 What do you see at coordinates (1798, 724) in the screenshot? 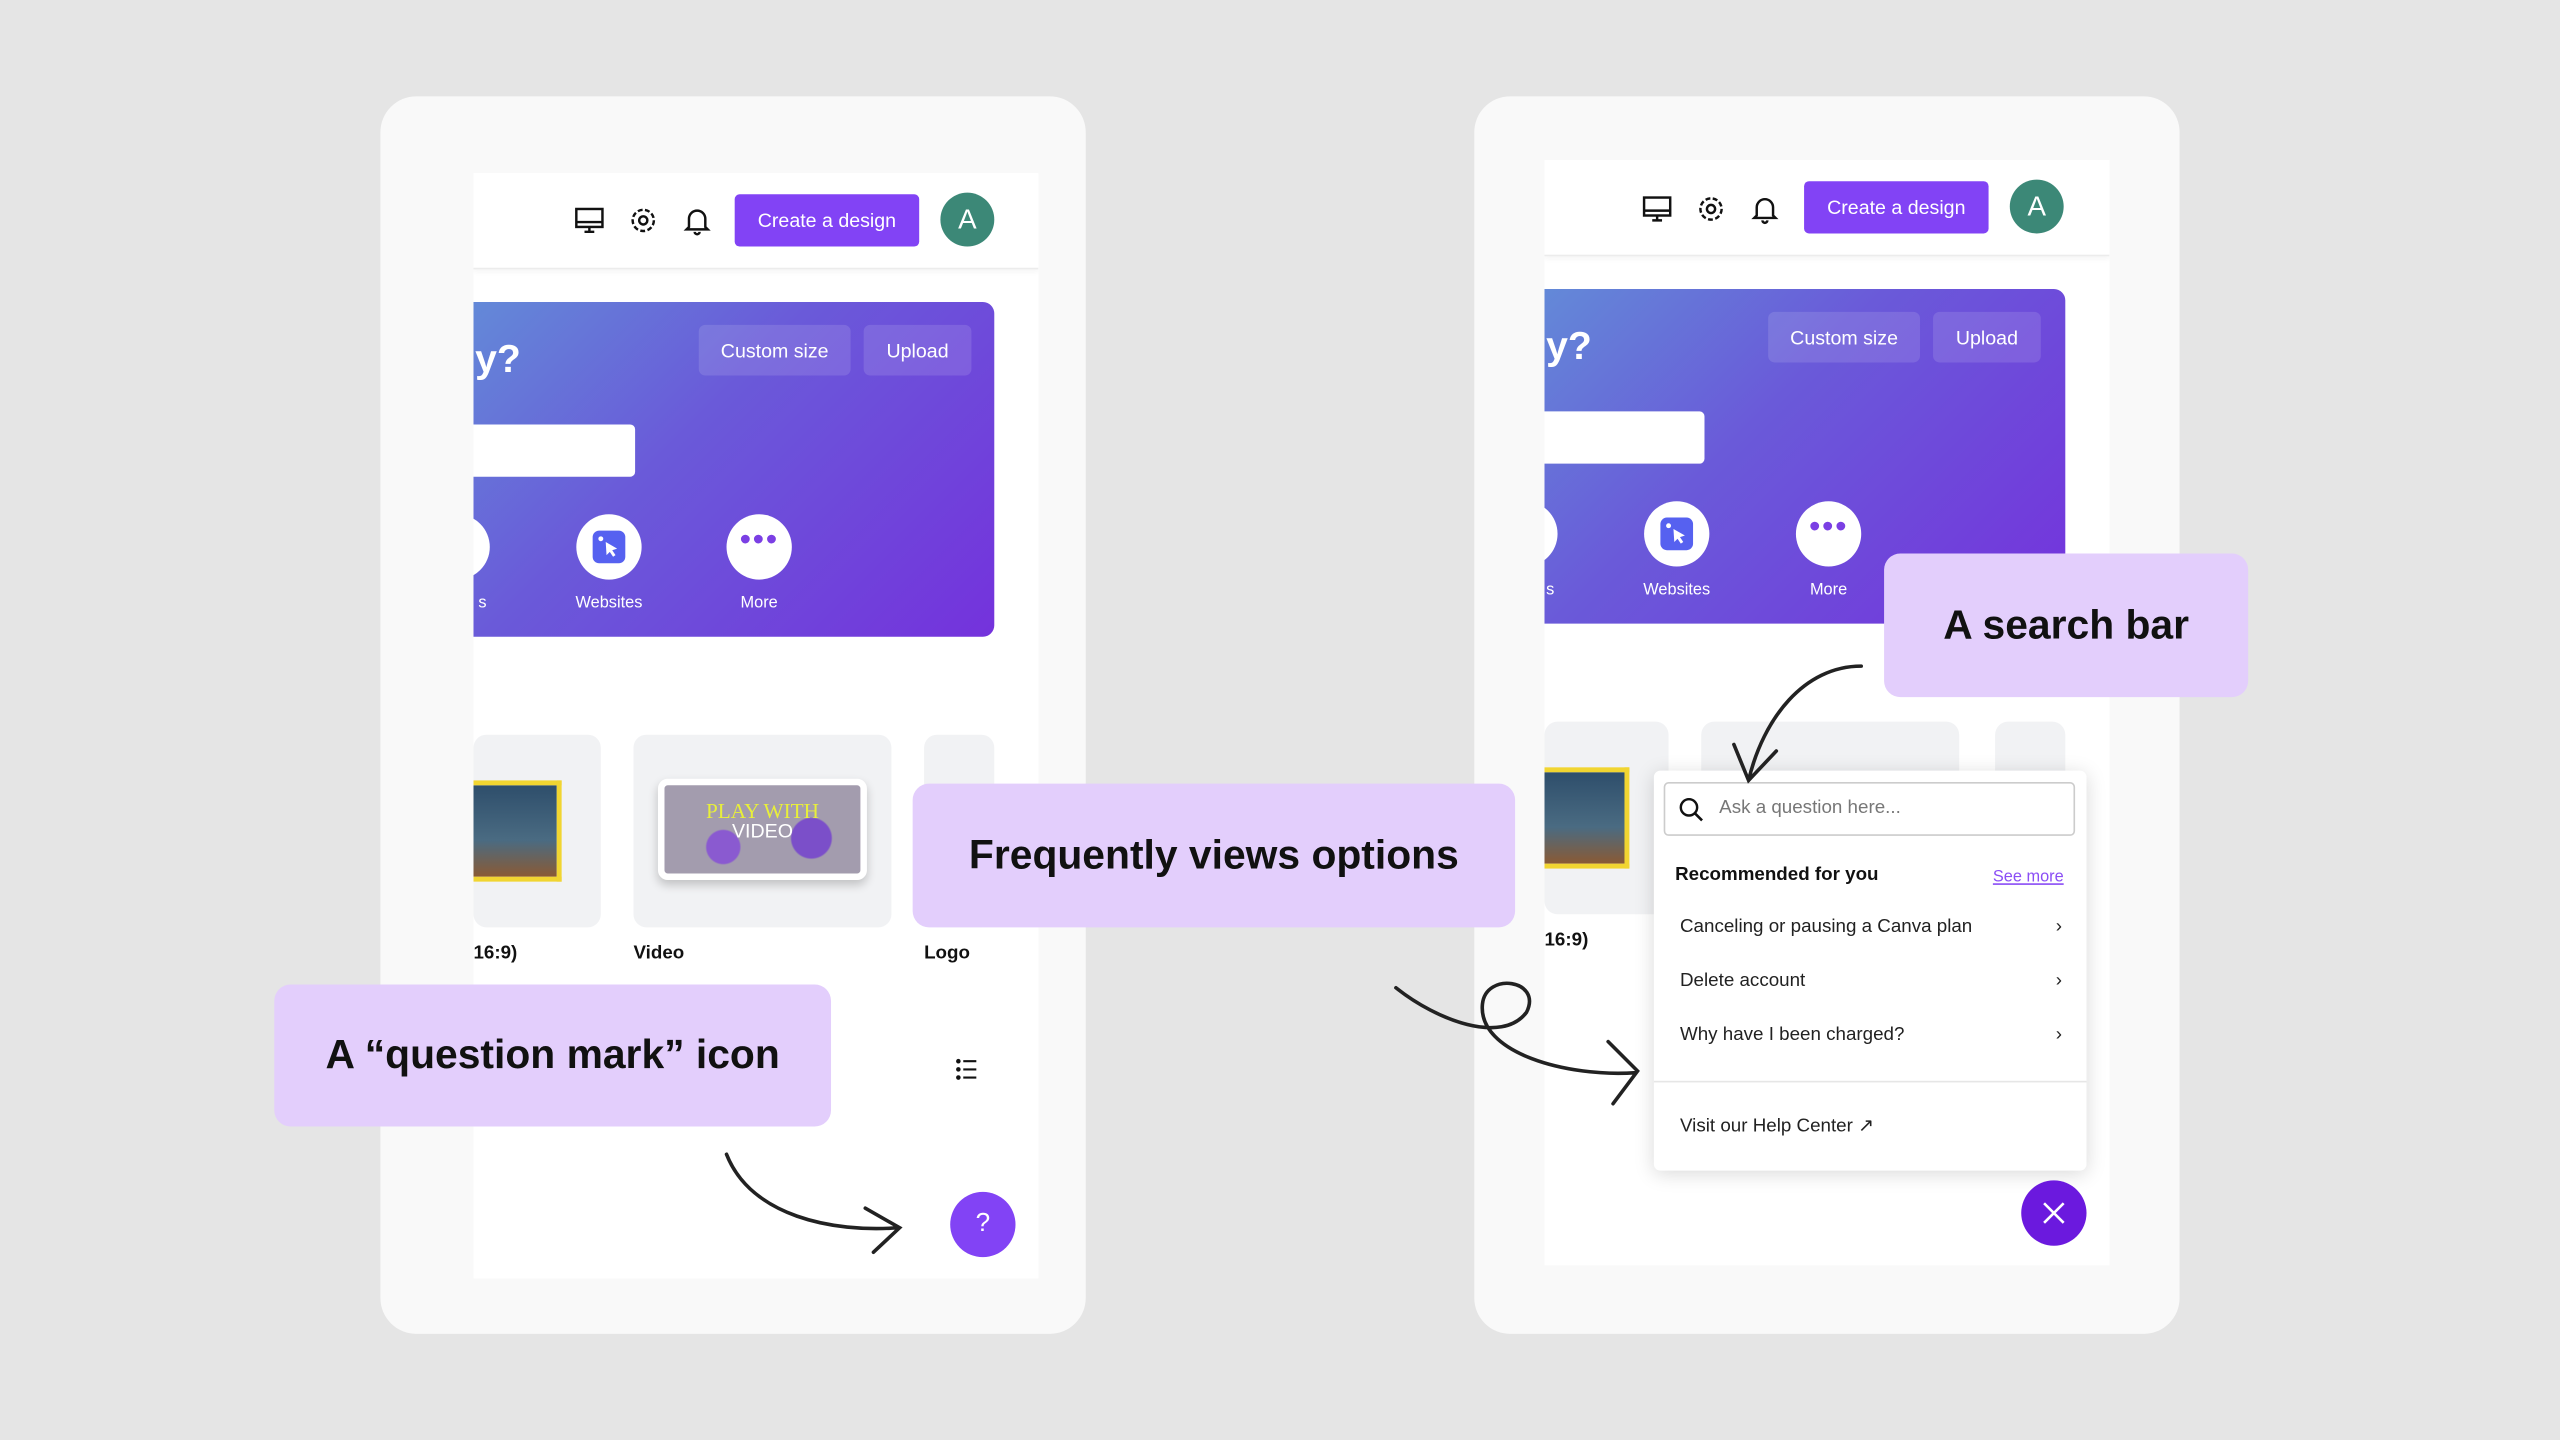
I see `arrow-to-search-bar` at bounding box center [1798, 724].